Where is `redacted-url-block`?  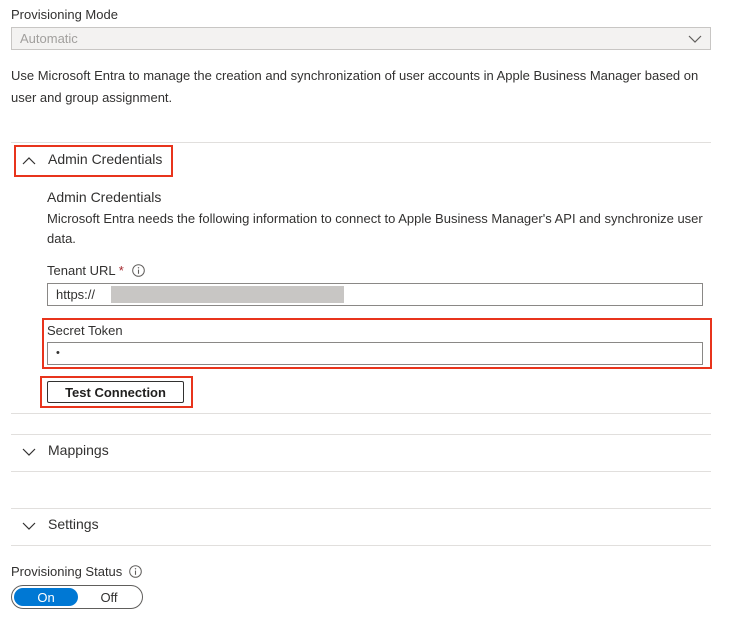 redacted-url-block is located at coordinates (227, 294).